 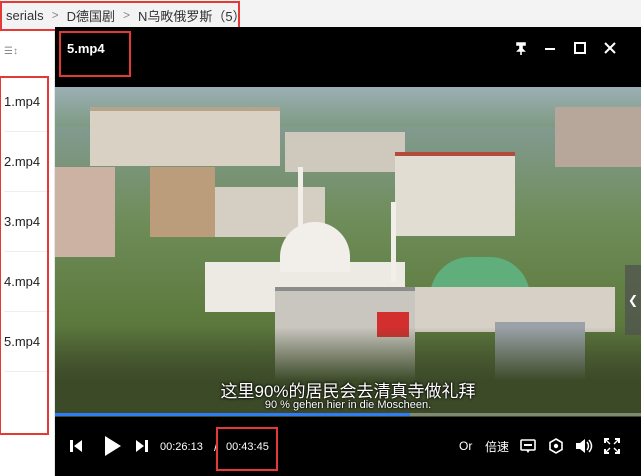 What do you see at coordinates (11, 51) in the screenshot?
I see `sort-icon: ☰↕` at bounding box center [11, 51].